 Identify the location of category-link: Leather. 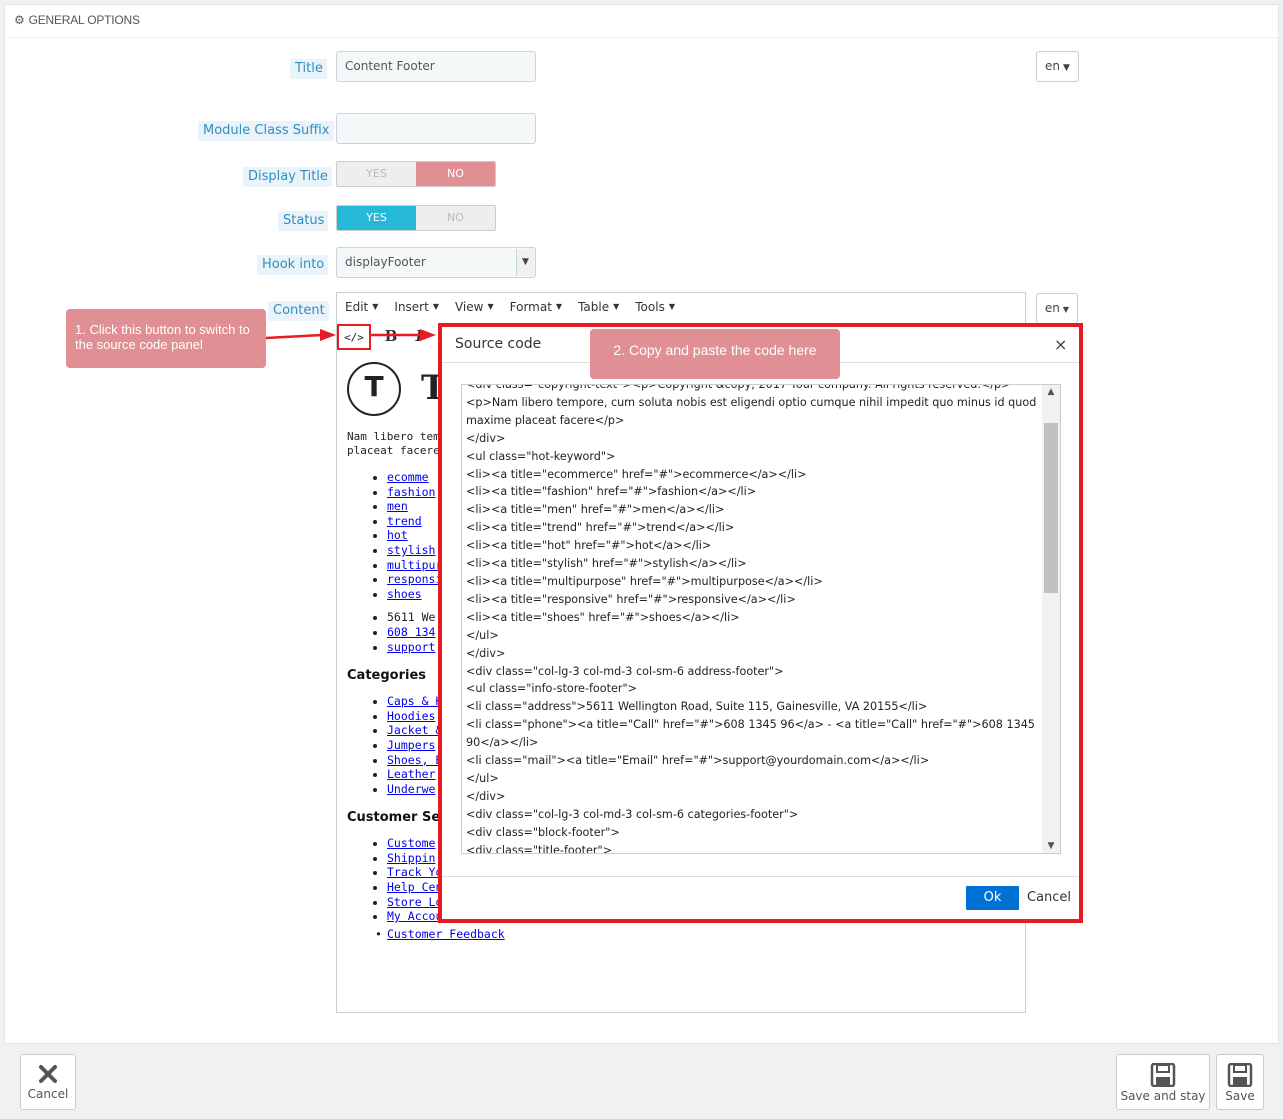
(411, 774).